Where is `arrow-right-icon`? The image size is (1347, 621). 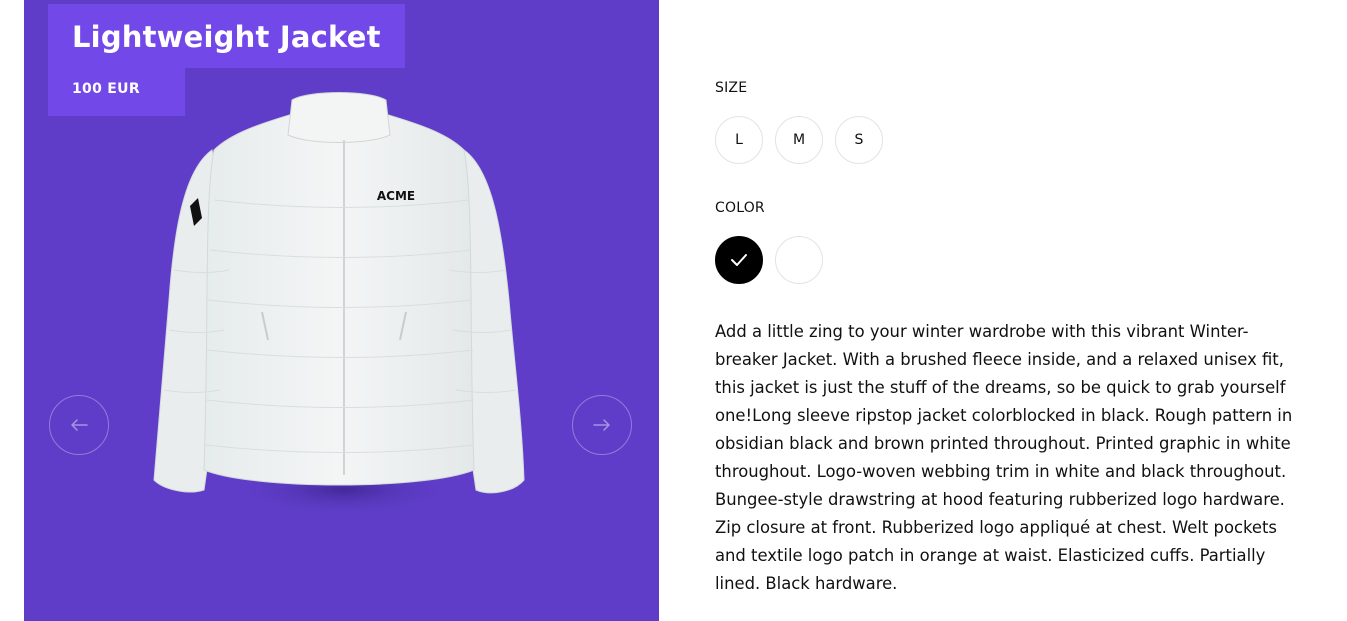
arrow-right-icon is located at coordinates (601, 425).